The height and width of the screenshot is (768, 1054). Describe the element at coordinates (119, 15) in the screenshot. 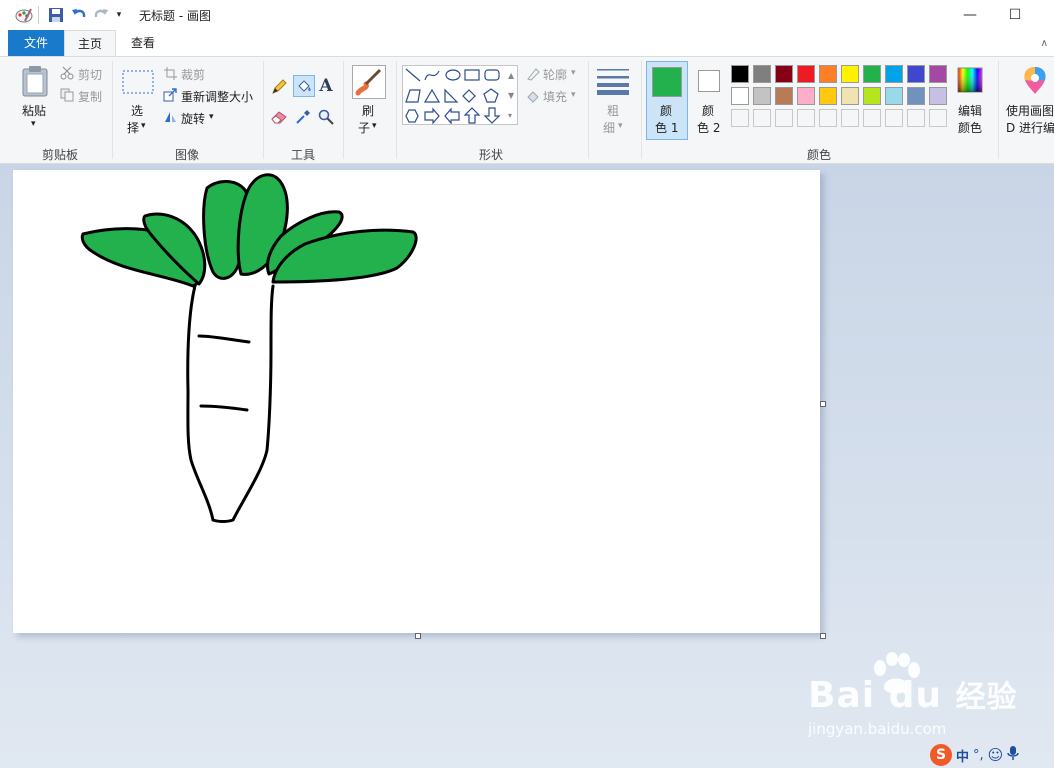

I see `customize-toolbar-icon: ▾` at that location.